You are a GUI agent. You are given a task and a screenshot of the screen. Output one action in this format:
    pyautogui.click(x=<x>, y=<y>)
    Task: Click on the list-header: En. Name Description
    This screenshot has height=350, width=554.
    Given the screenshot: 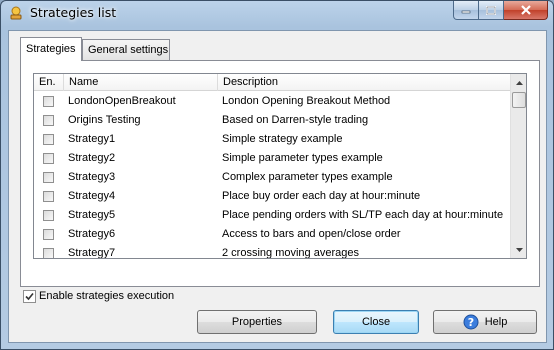 What is the action you would take?
    pyautogui.click(x=272, y=82)
    